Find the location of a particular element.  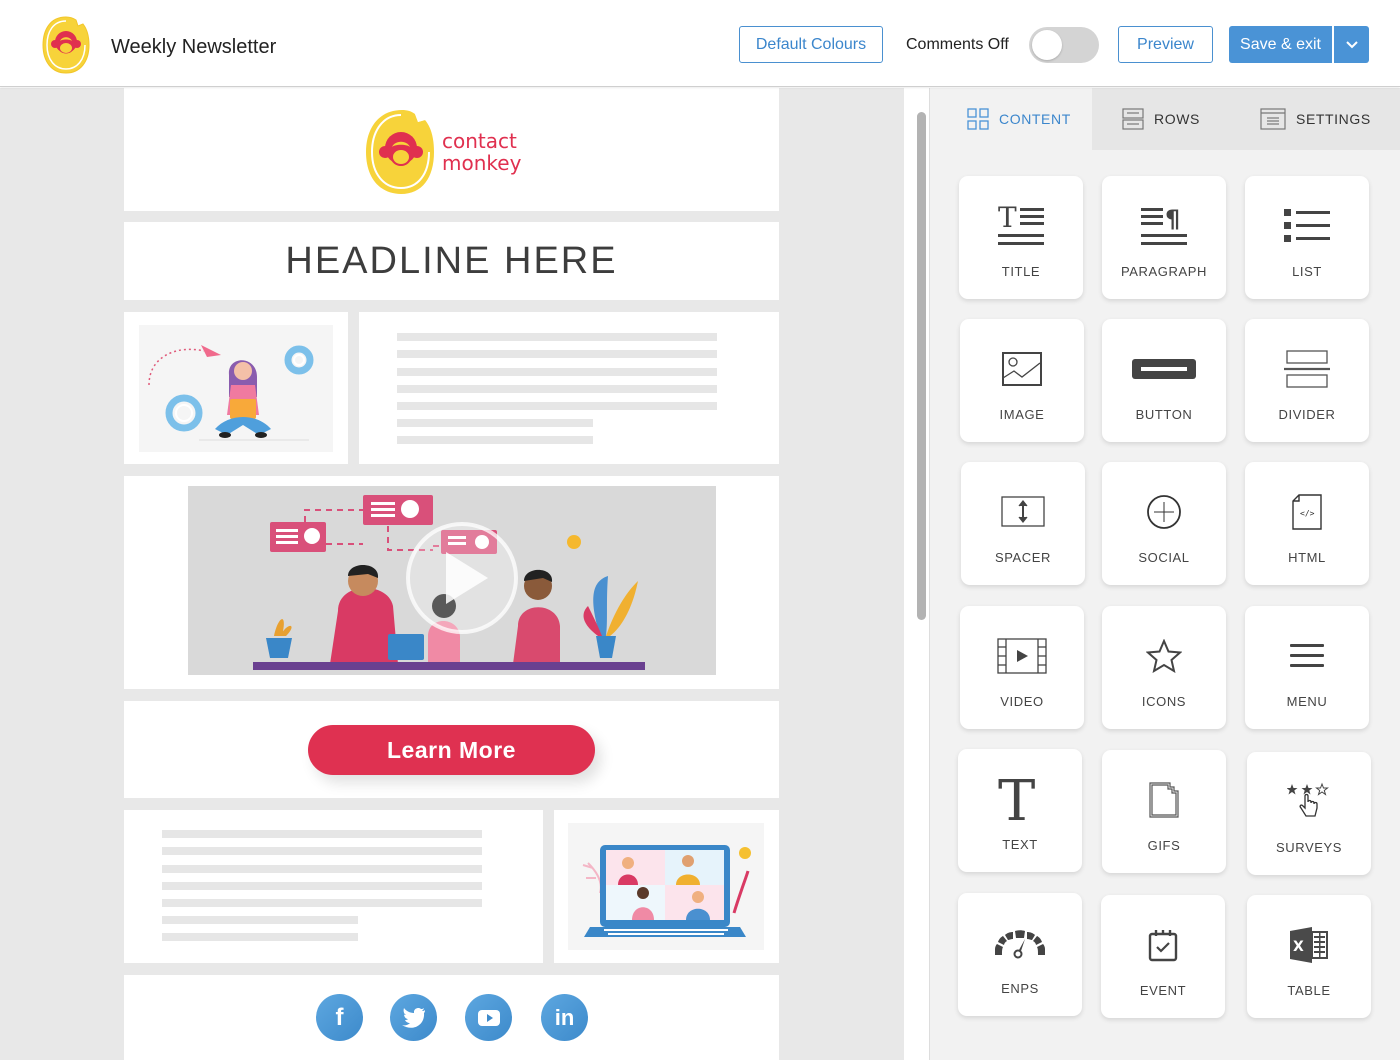

block-label: EVENT is located at coordinates (1163, 990).